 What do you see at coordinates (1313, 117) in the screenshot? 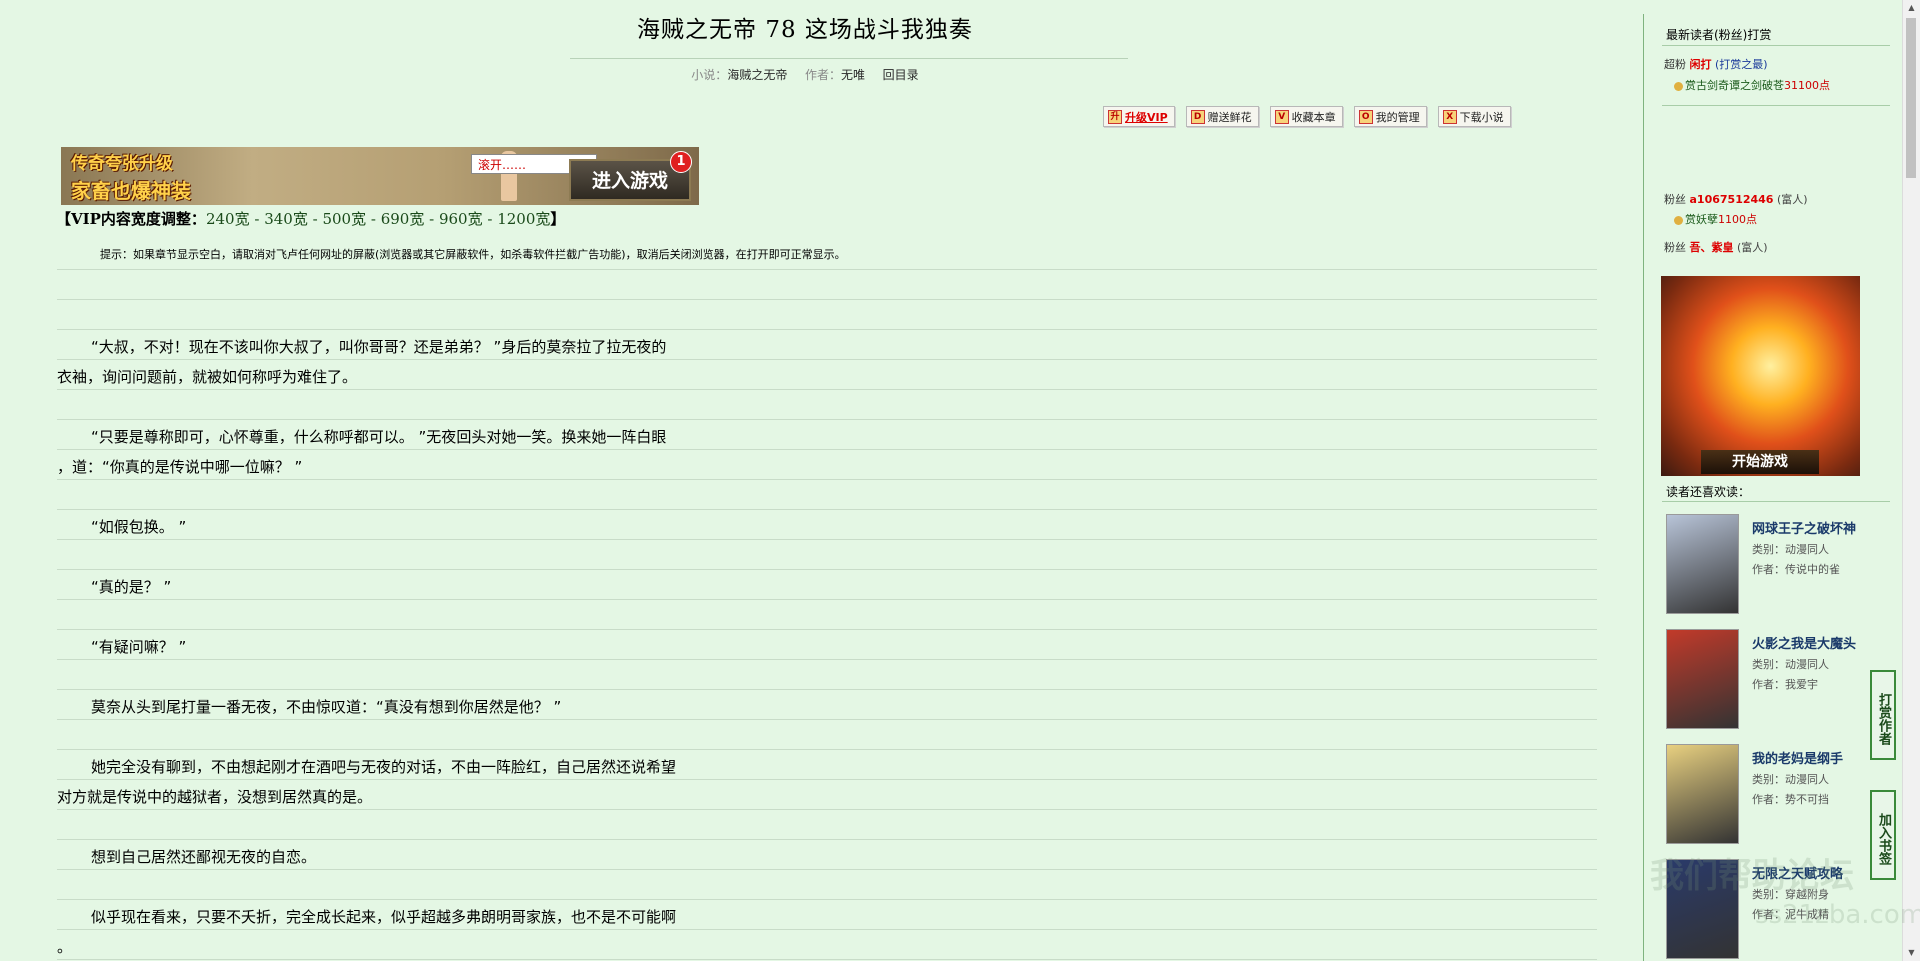
I see `toolbar-button-label: 收藏本章` at bounding box center [1313, 117].